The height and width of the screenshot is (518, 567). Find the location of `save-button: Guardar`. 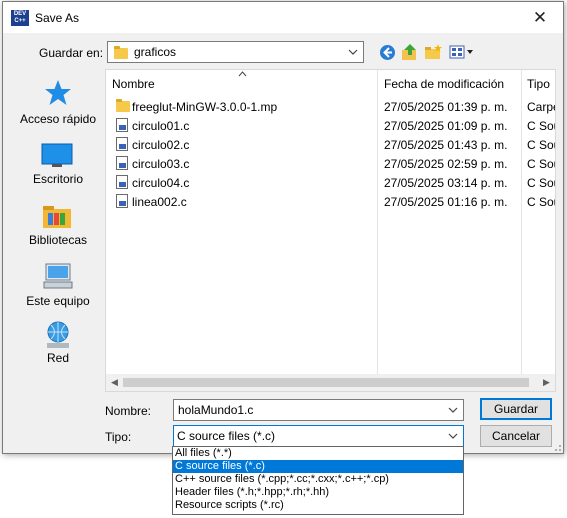

save-button: Guardar is located at coordinates (516, 409).